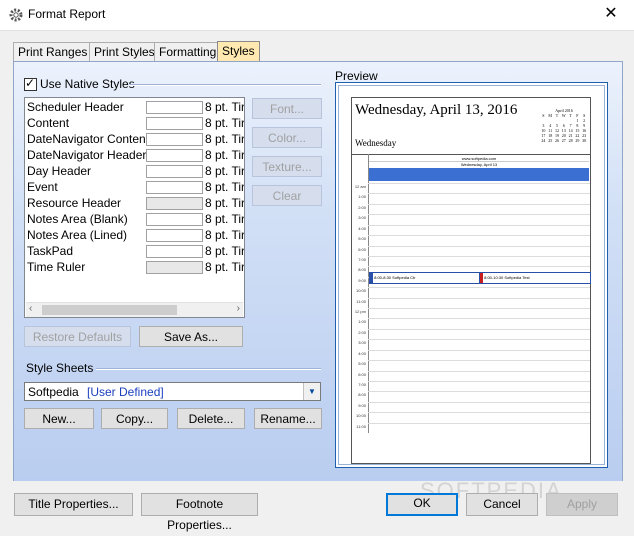 The image size is (634, 536). I want to click on time-label: 3:00, so click(362, 218).